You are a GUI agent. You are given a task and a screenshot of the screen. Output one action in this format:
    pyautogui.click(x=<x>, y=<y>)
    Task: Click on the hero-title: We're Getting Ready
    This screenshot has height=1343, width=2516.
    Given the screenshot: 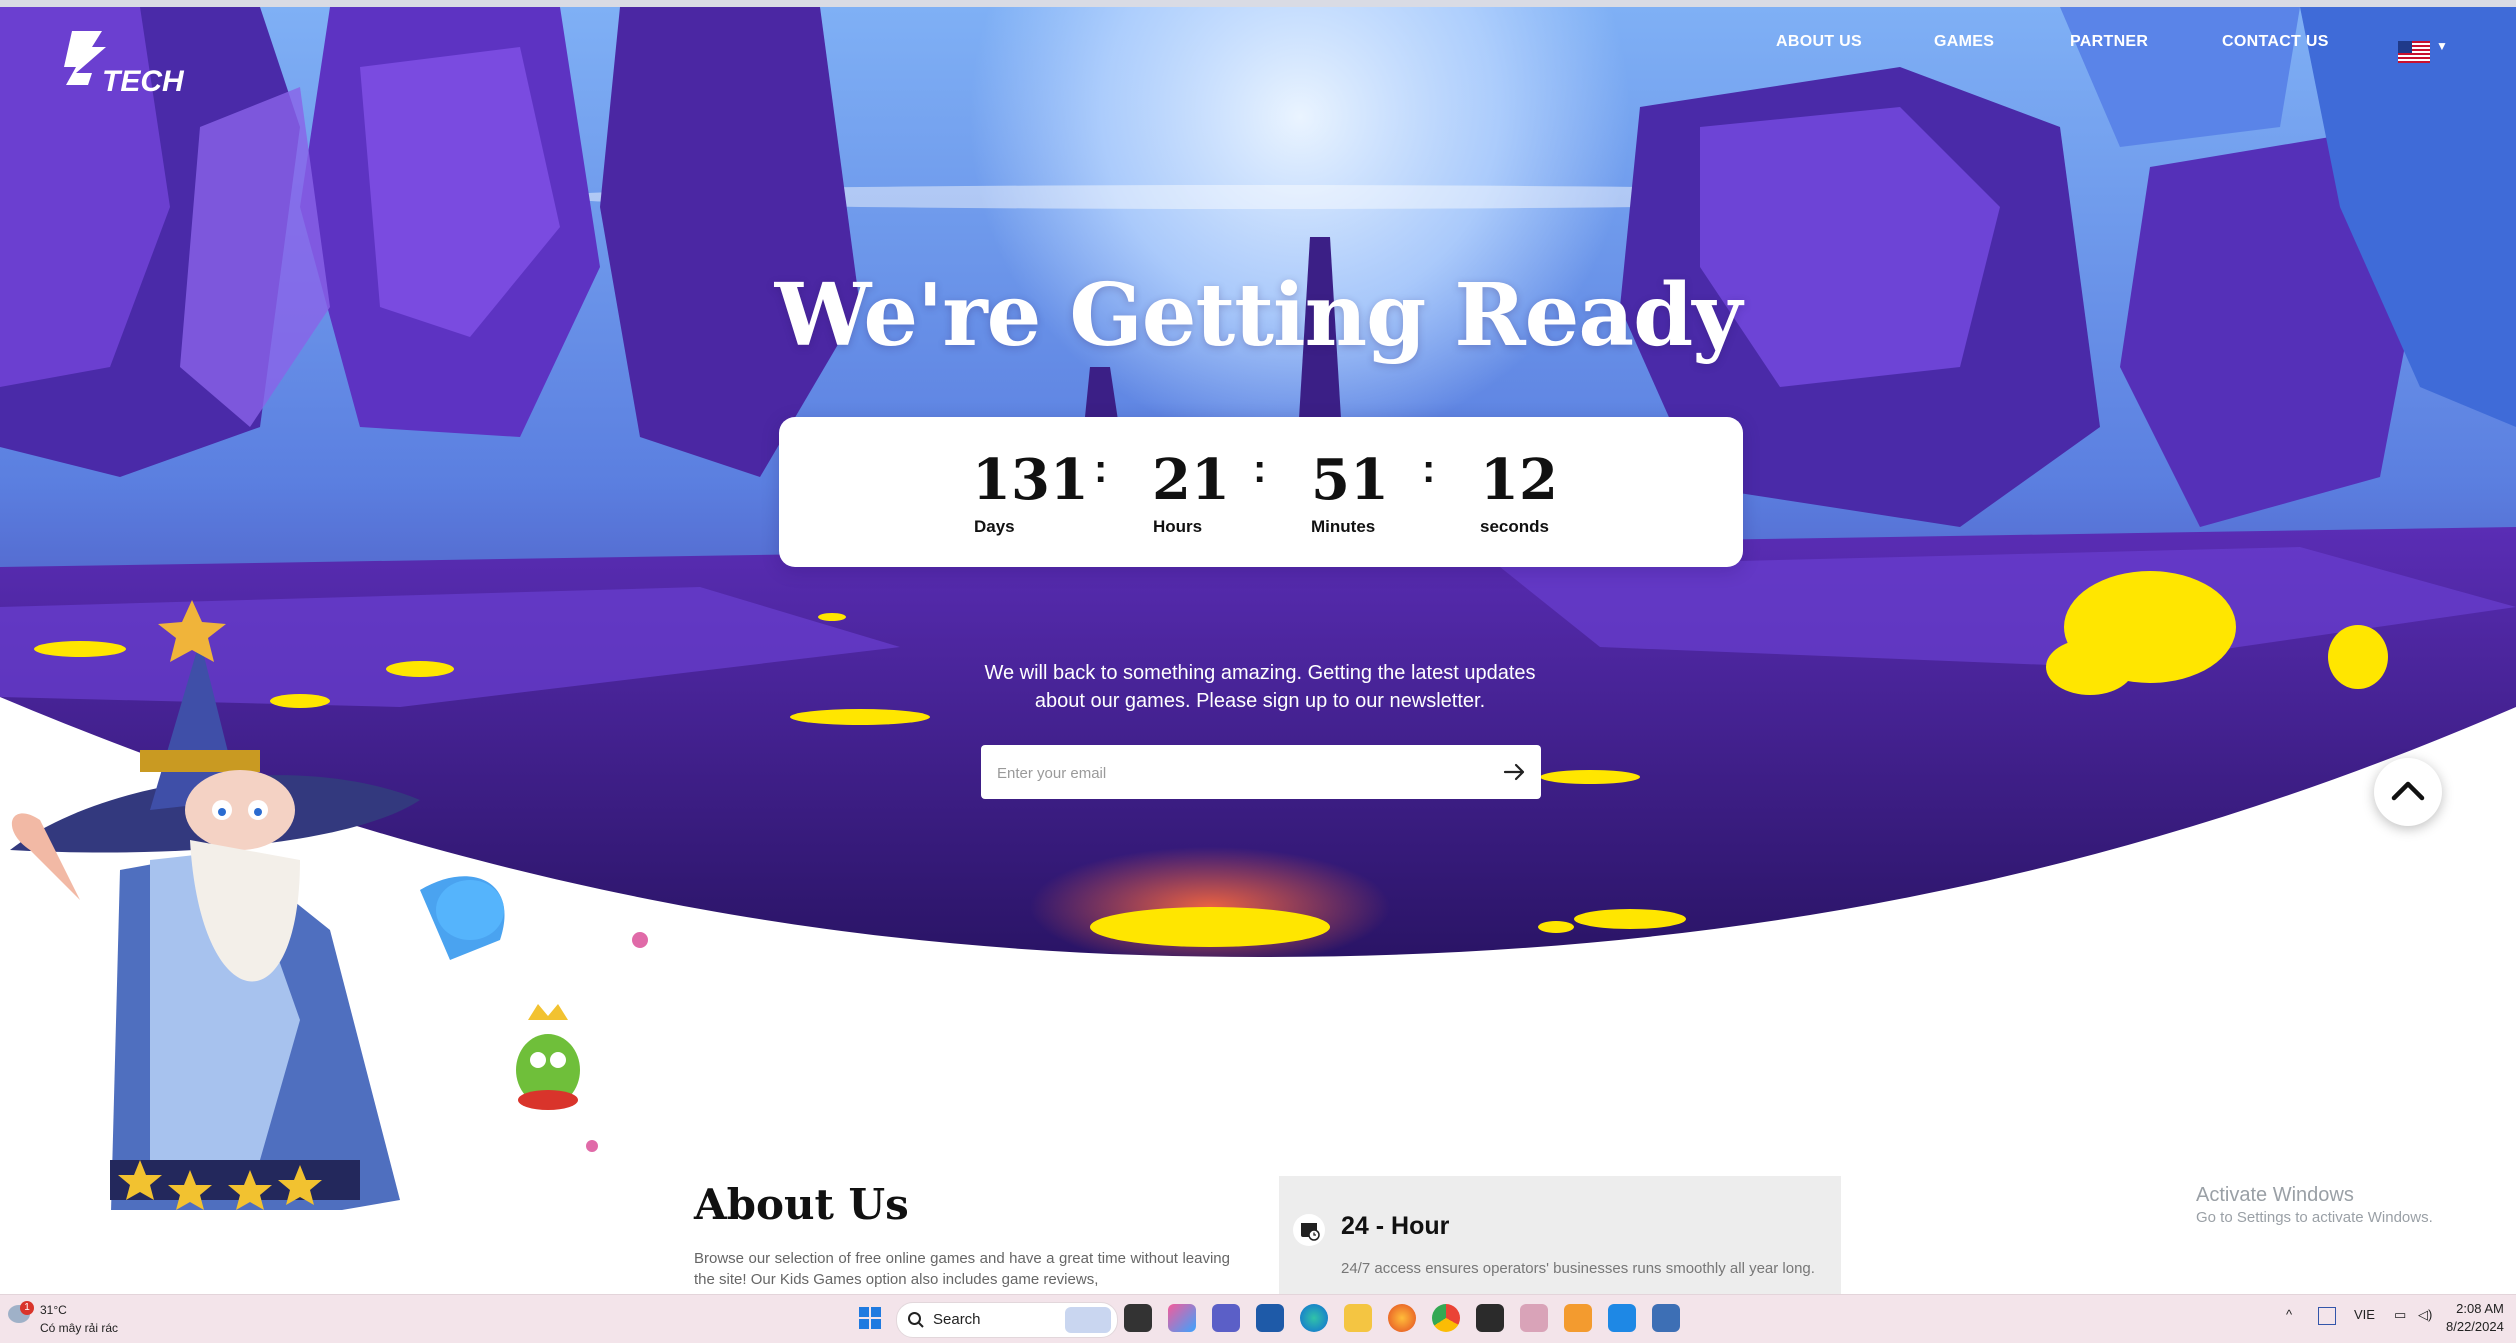 What is the action you would take?
    pyautogui.click(x=1258, y=315)
    